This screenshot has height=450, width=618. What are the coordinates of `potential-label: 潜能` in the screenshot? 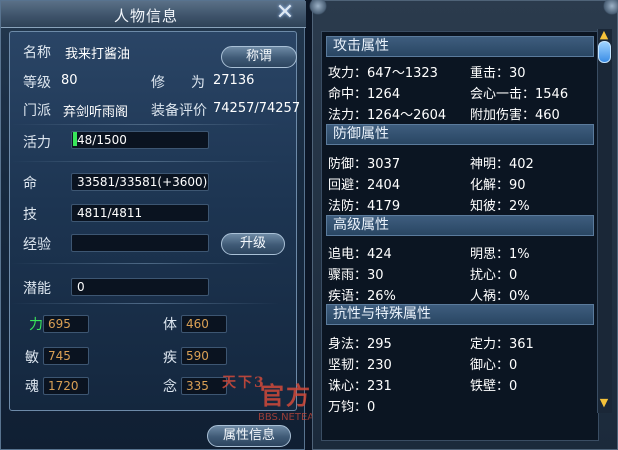 It's located at (37, 289).